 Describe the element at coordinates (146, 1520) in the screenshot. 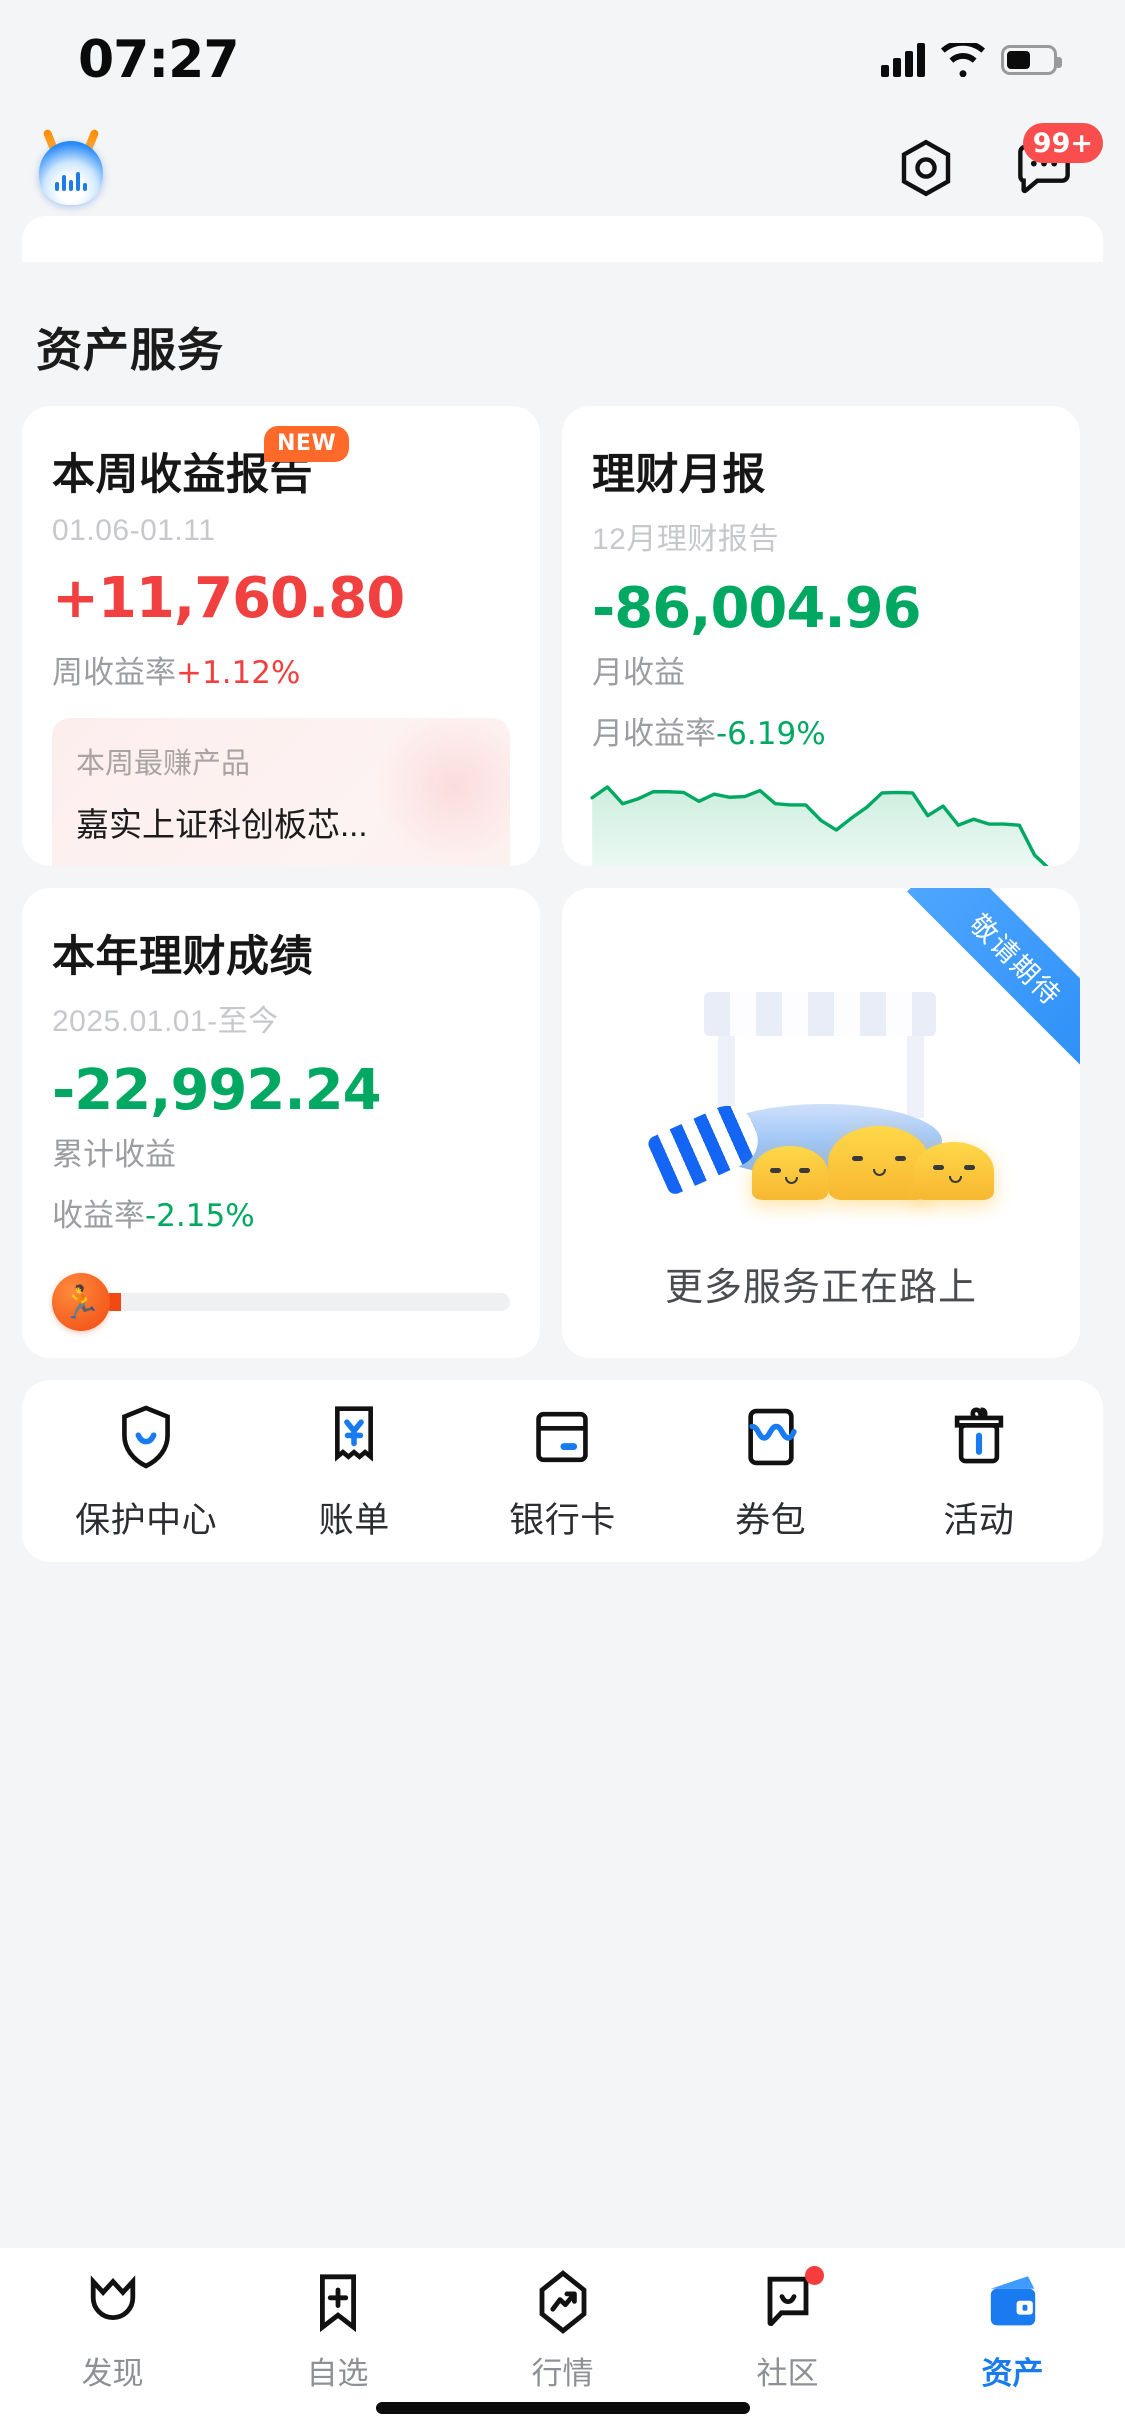

I see `quick-link-label: 保护中心` at that location.